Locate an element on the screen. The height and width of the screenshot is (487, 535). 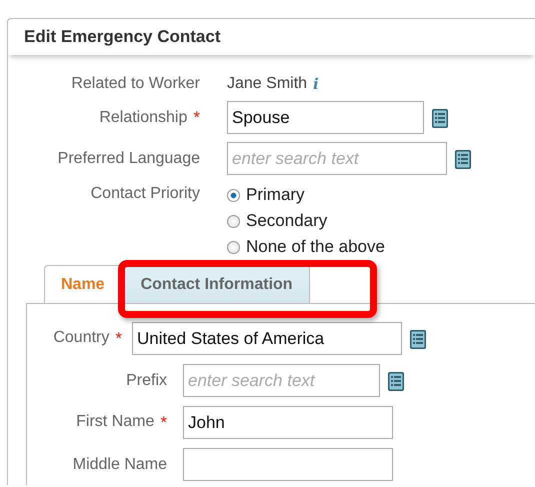
input-field: Spouse is located at coordinates (325, 117).